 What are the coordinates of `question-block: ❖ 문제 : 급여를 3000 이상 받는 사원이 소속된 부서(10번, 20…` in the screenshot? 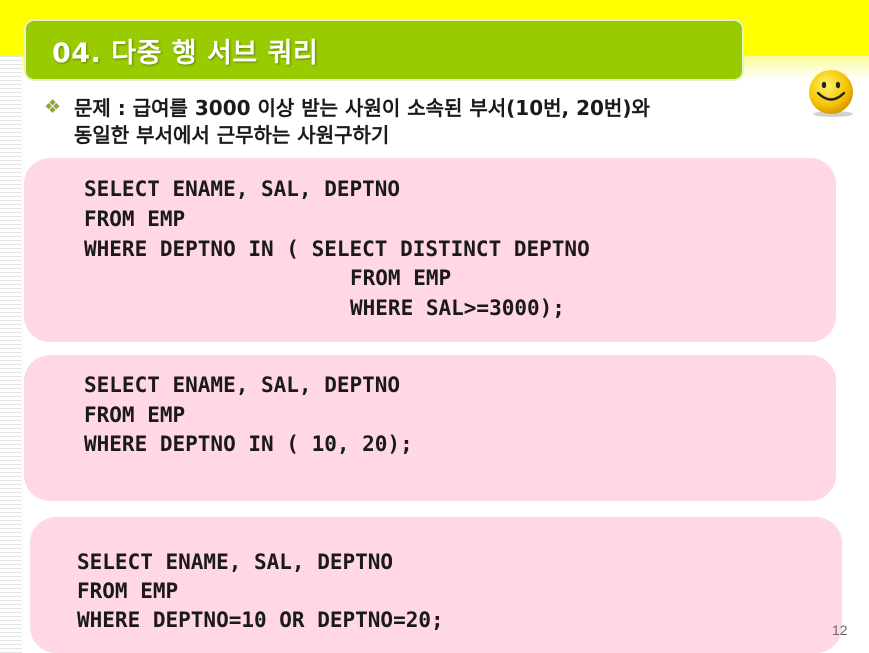 It's located at (434, 122).